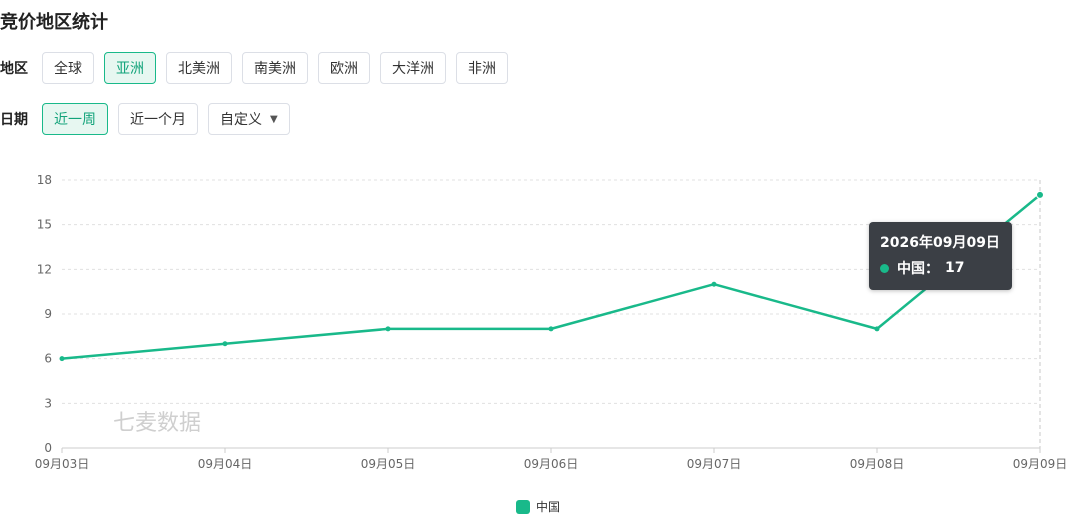 The height and width of the screenshot is (520, 1080). Describe the element at coordinates (48, 314) in the screenshot. I see `y-tick-label: 9` at that location.